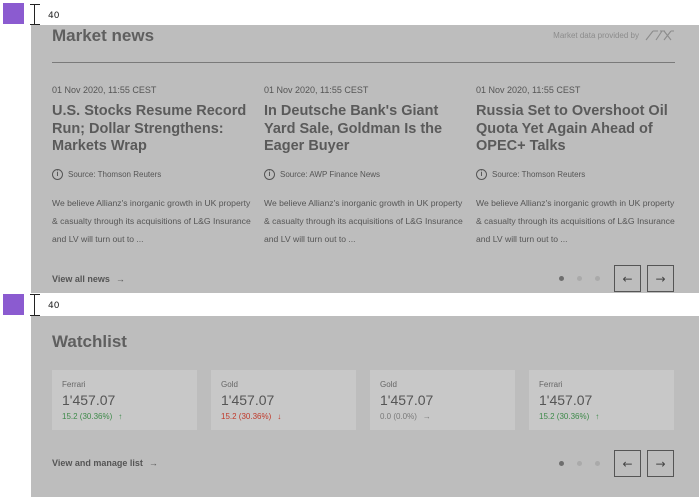  What do you see at coordinates (103, 35) in the screenshot?
I see `section-title: Market news` at bounding box center [103, 35].